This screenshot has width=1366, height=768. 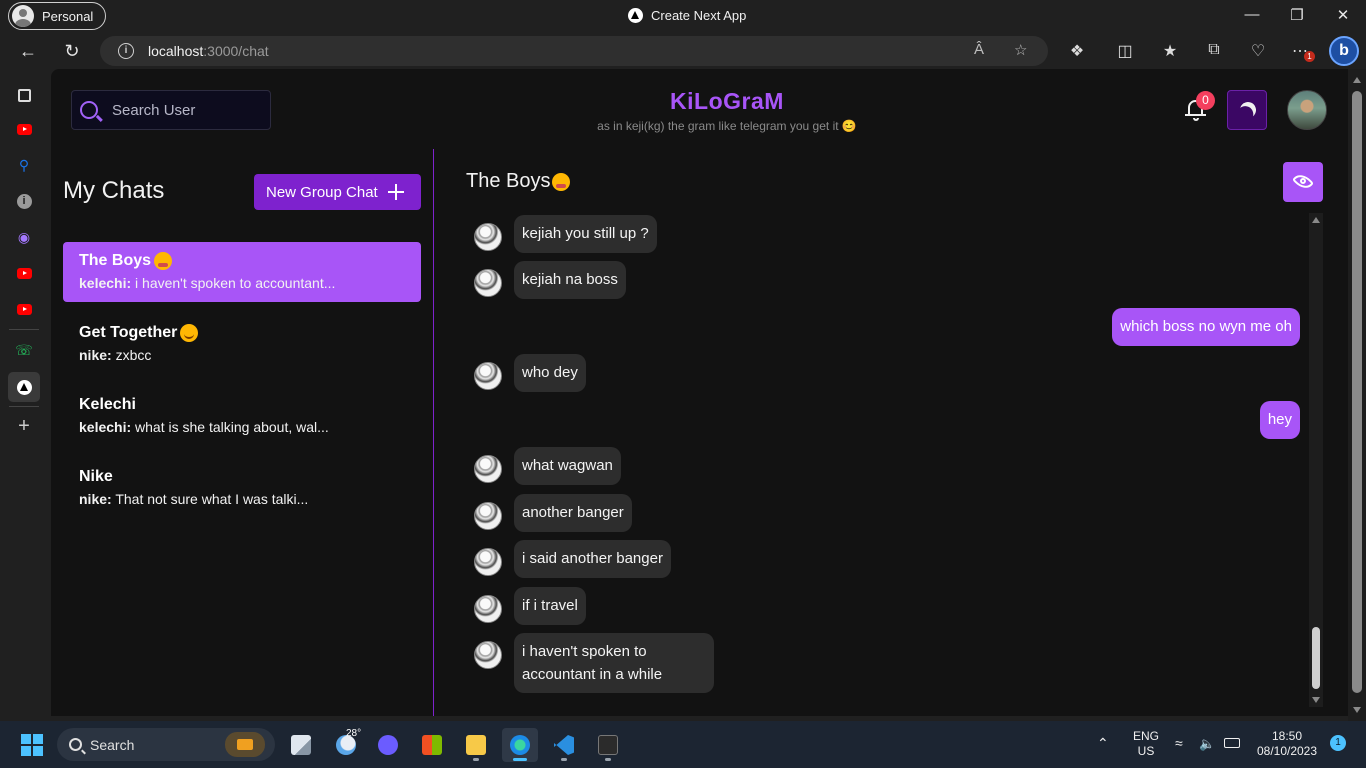 What do you see at coordinates (979, 49) in the screenshot?
I see `read-aloud-icon: Â` at bounding box center [979, 49].